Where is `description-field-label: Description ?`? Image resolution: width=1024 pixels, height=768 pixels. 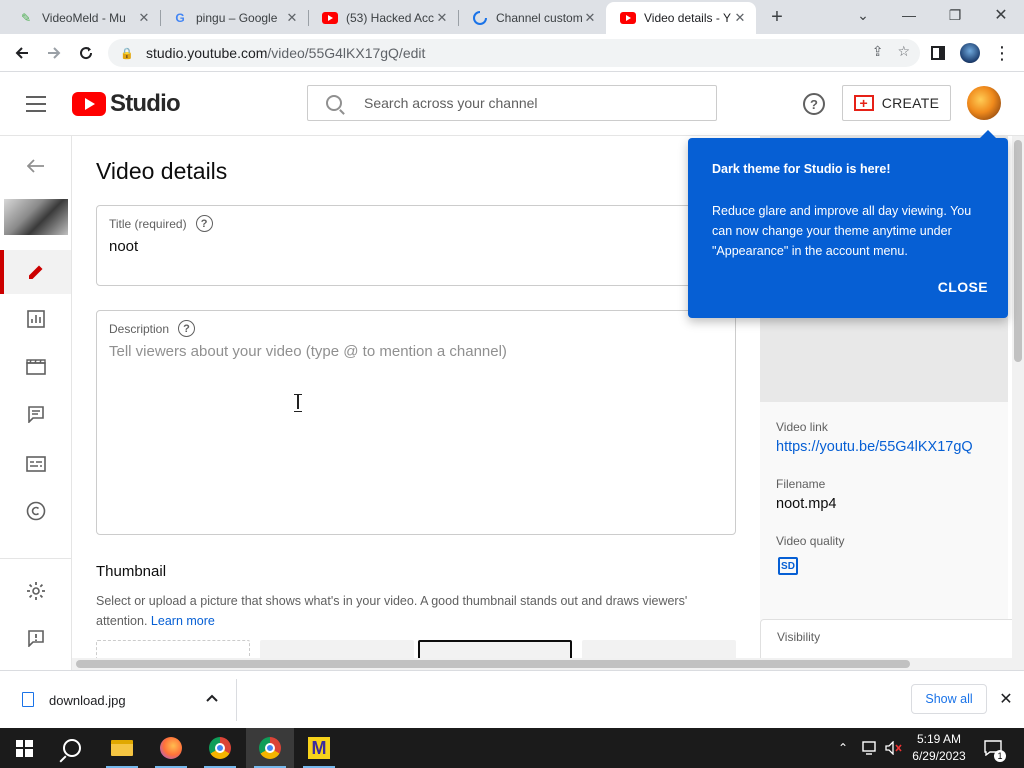
description-field-label: Description ? is located at coordinates (152, 328).